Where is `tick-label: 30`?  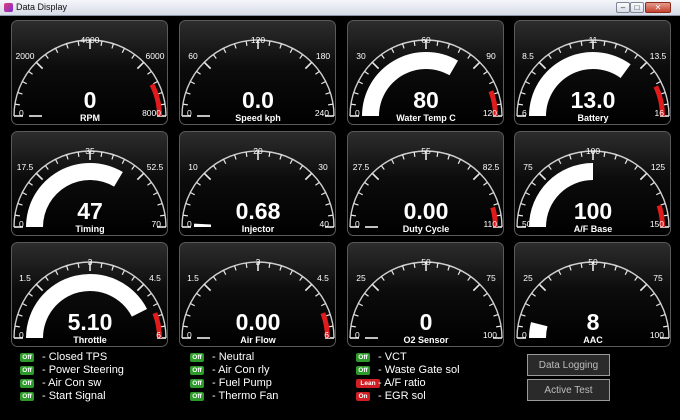 tick-label: 30 is located at coordinates (323, 167).